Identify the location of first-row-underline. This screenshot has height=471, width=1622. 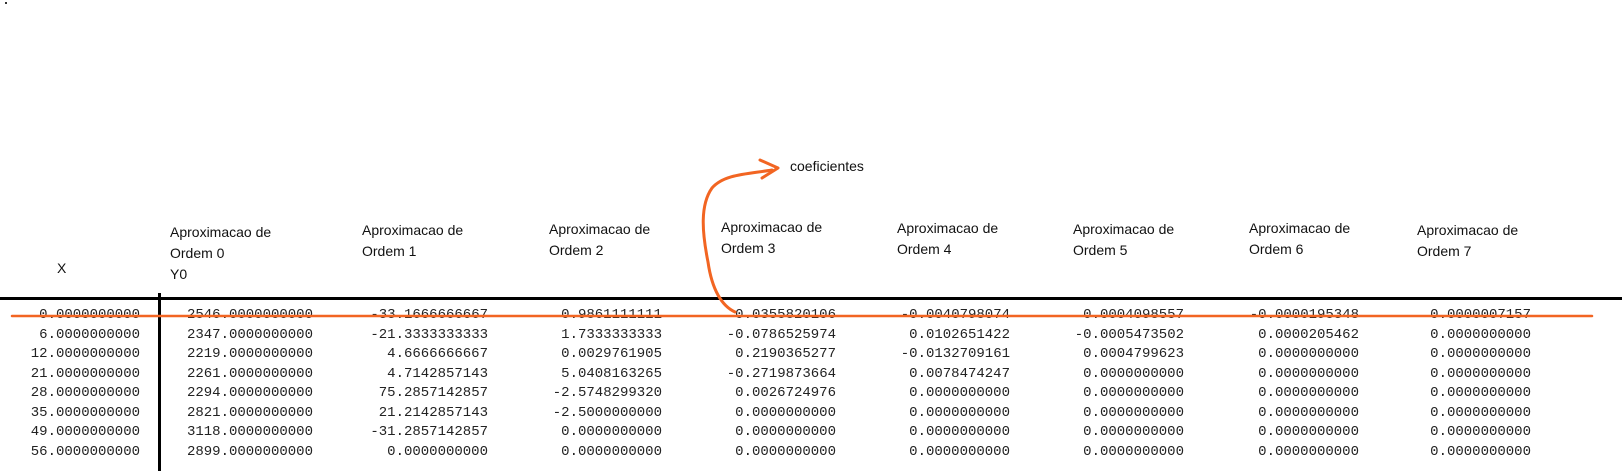
(802, 315).